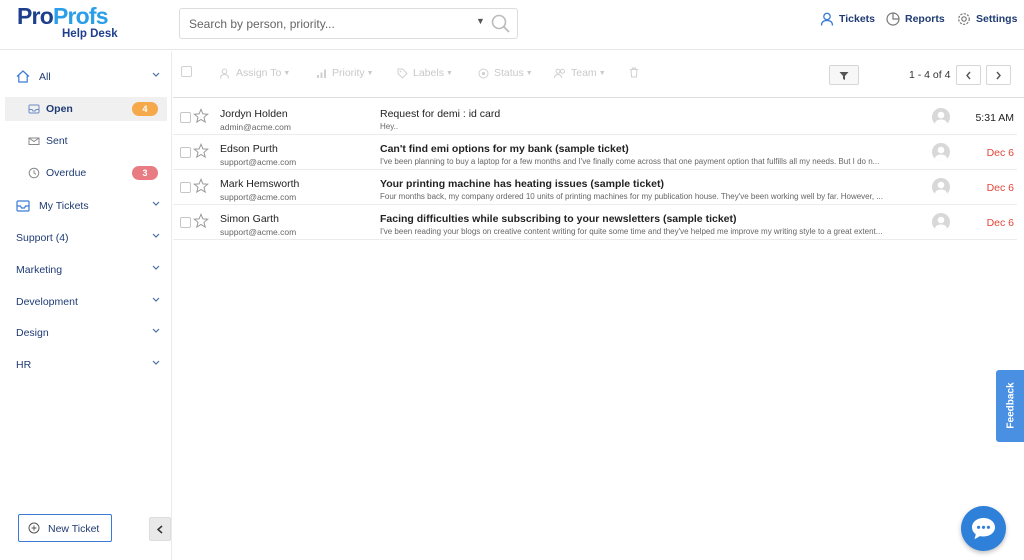 The height and width of the screenshot is (560, 1024). Describe the element at coordinates (224, 73) in the screenshot. I see `user-plus-icon` at that location.